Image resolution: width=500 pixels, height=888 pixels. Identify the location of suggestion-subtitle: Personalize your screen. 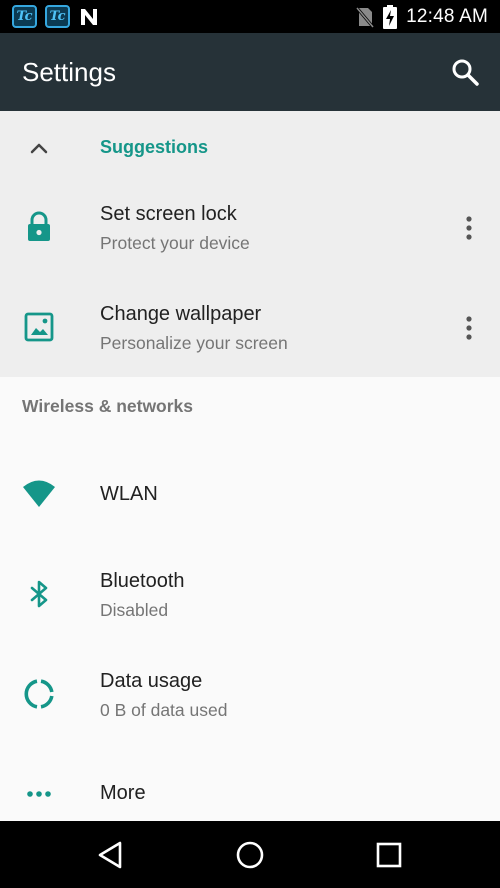
(194, 343).